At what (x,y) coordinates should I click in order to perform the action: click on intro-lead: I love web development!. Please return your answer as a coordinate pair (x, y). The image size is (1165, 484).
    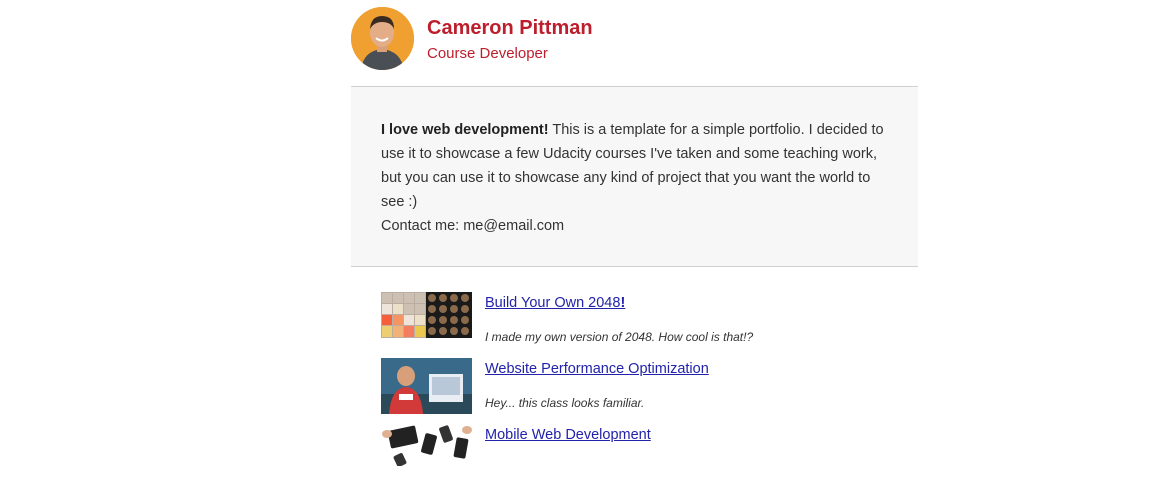
    Looking at the image, I should click on (465, 130).